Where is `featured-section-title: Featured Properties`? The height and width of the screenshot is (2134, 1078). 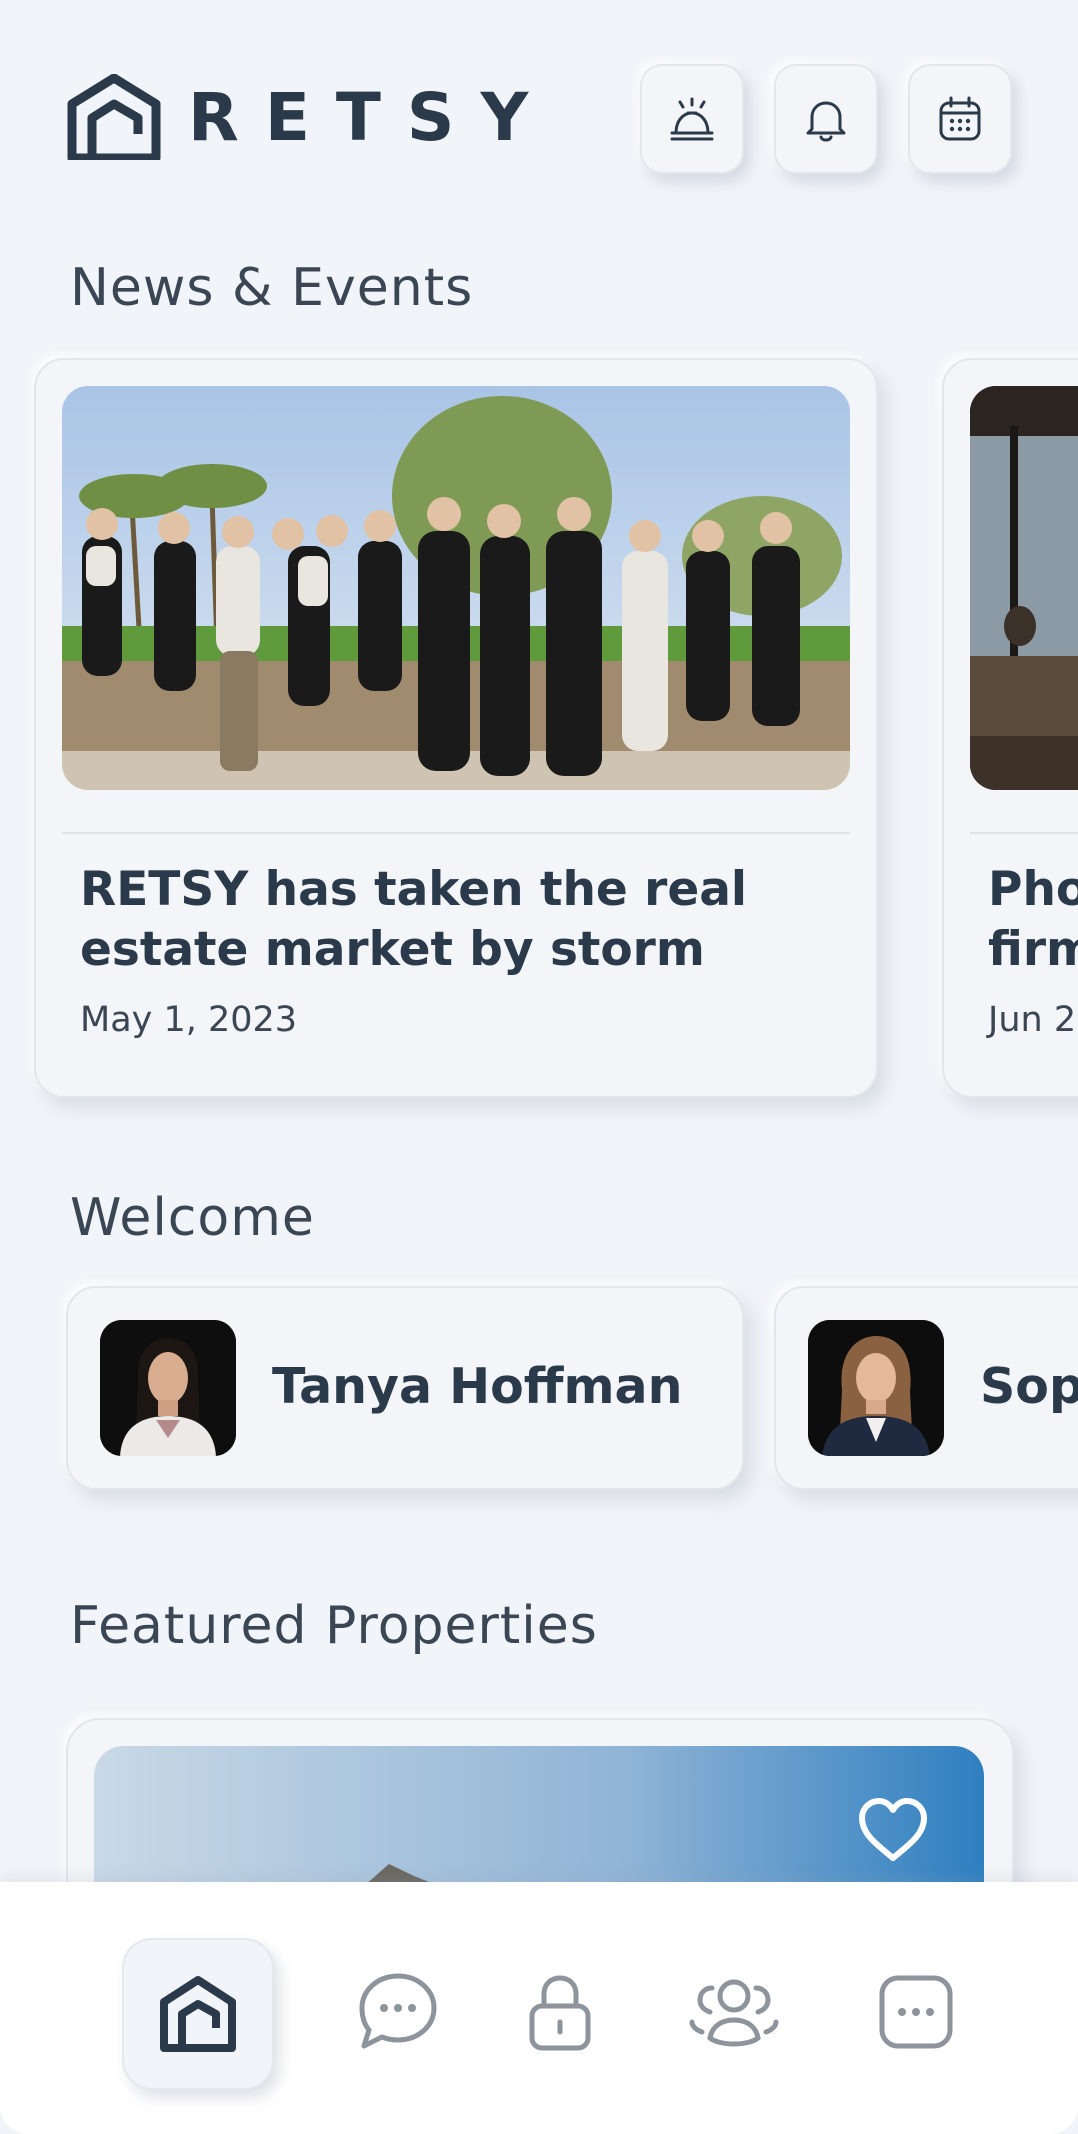 featured-section-title: Featured Properties is located at coordinates (334, 1626).